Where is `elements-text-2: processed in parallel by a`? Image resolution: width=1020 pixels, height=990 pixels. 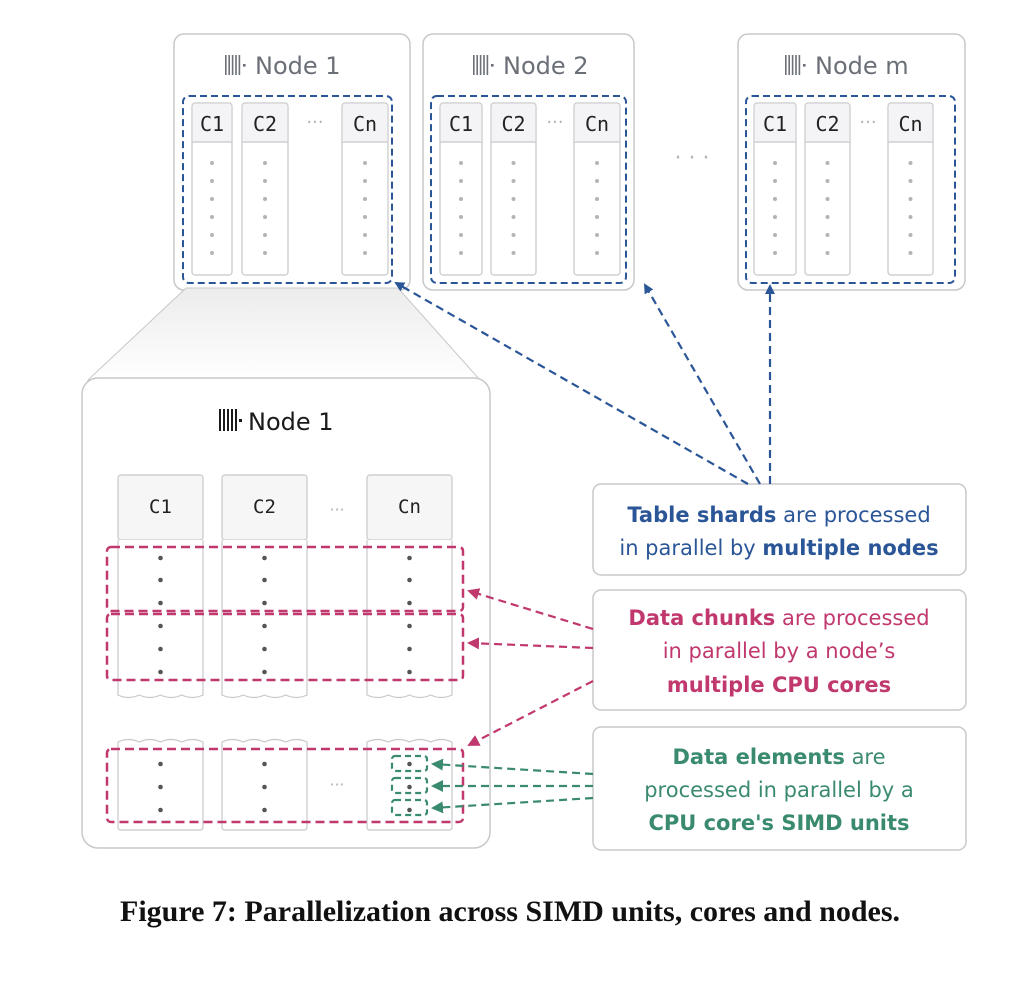 elements-text-2: processed in parallel by a is located at coordinates (779, 790).